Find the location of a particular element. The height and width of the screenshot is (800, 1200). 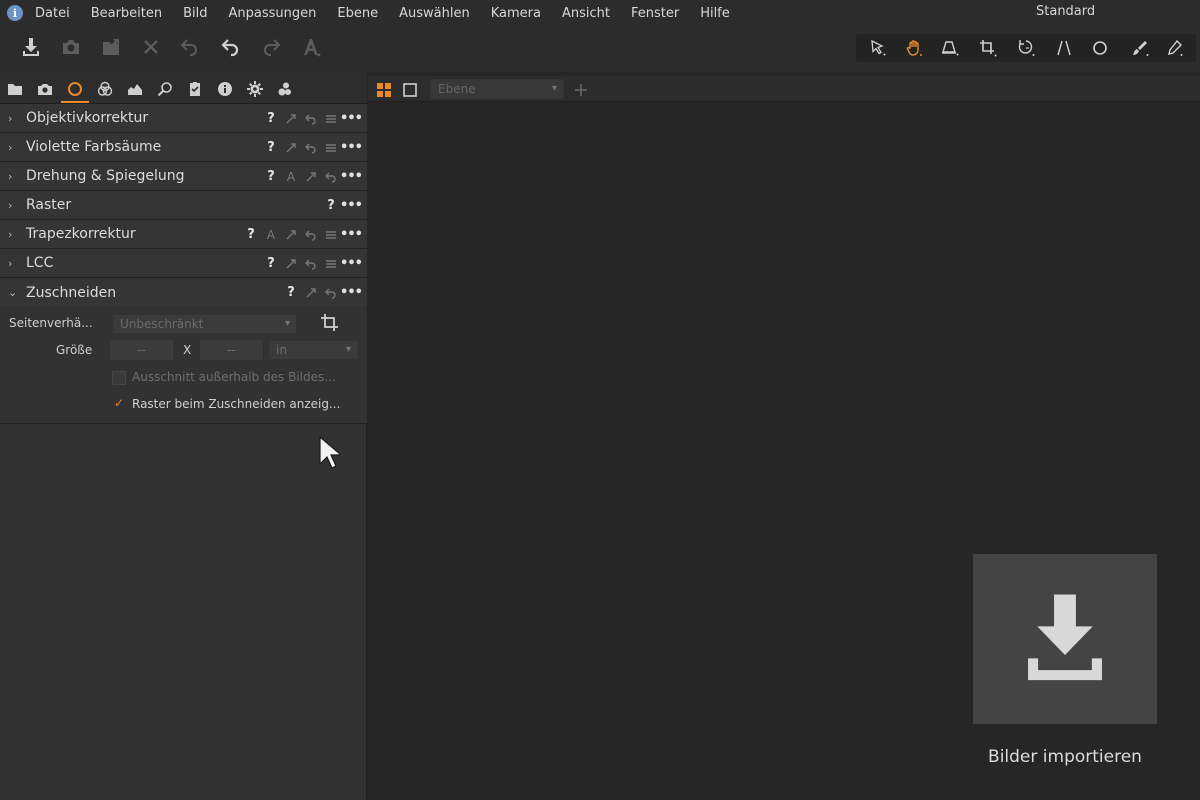

spot-icon is located at coordinates (1100, 48).